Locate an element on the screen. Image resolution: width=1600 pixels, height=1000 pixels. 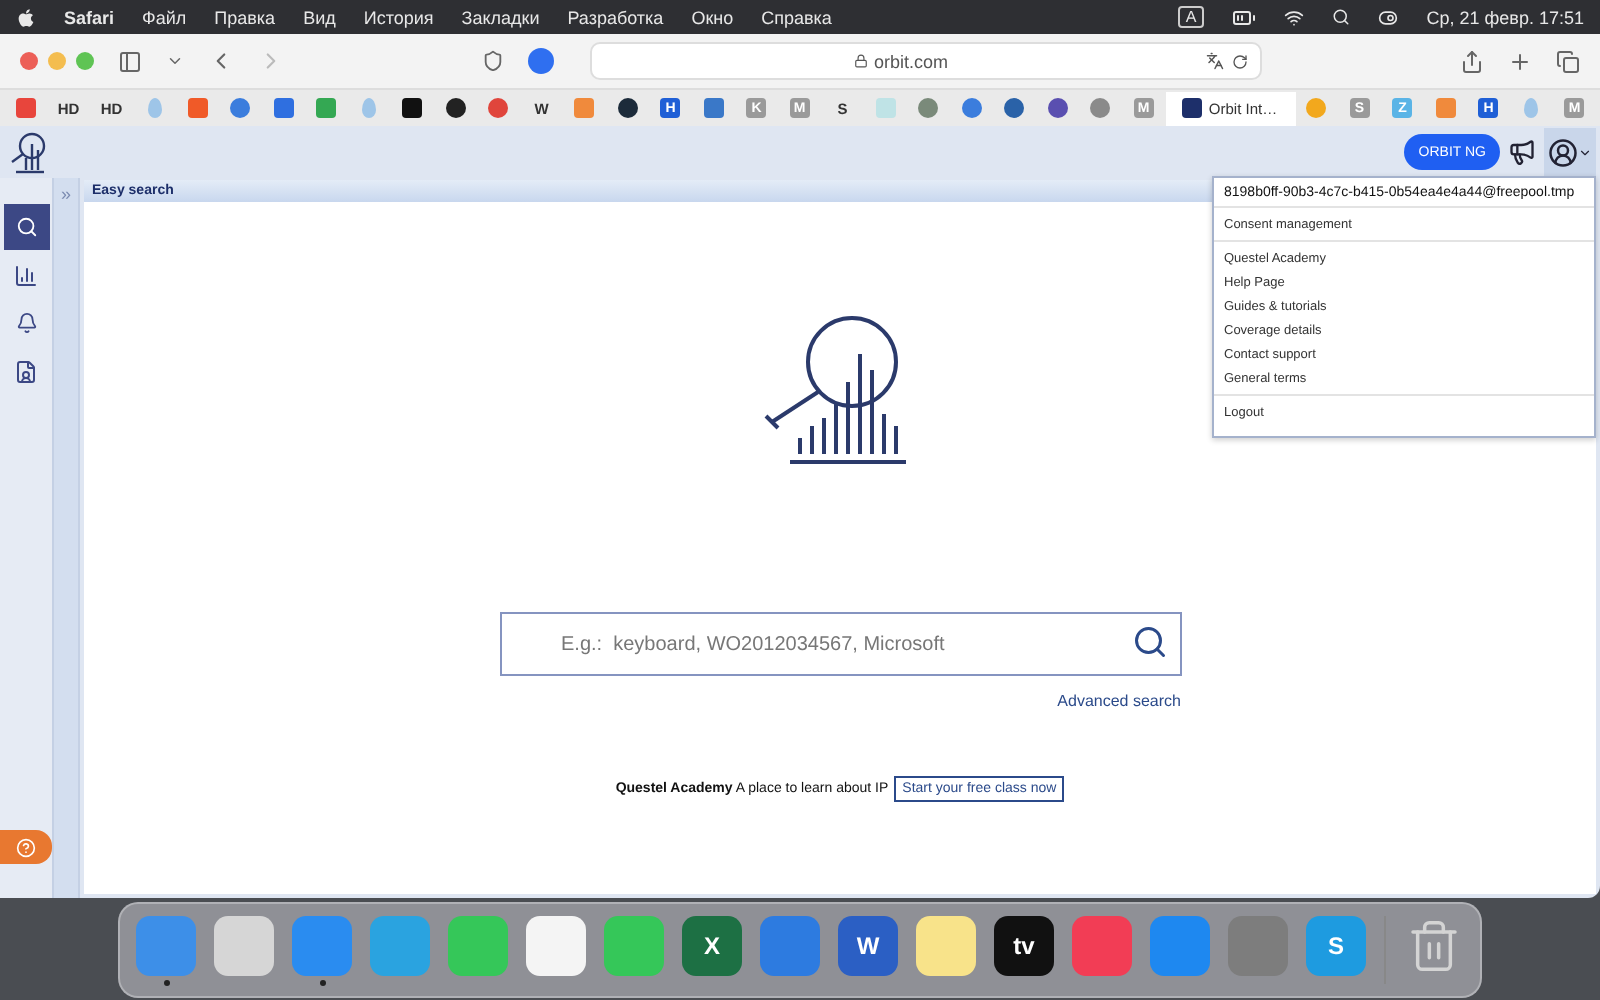
chevron-icon is located at coordinates (175, 61).